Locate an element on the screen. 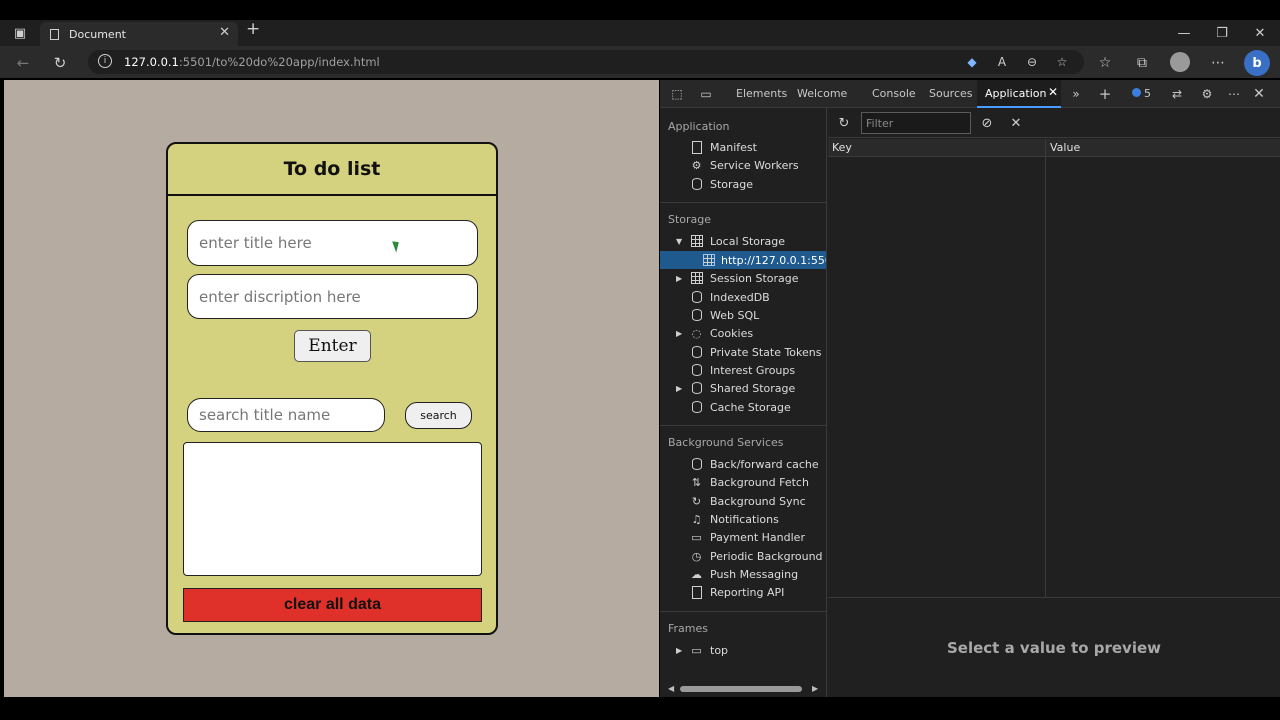 The width and height of the screenshot is (1280, 720). sidebar-item-cache-storage: Cache Storage is located at coordinates (743, 407).